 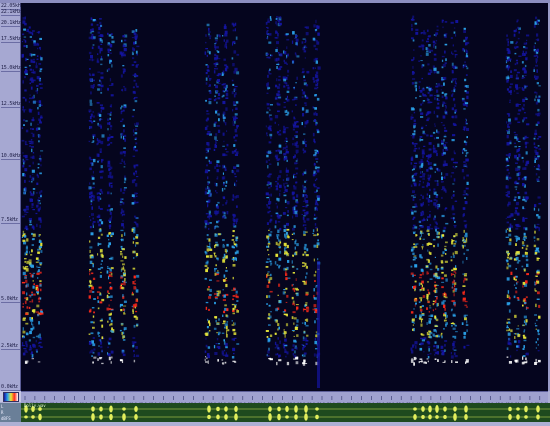 I want to click on file-name-label: Dolly.wav, so click(x=35, y=405).